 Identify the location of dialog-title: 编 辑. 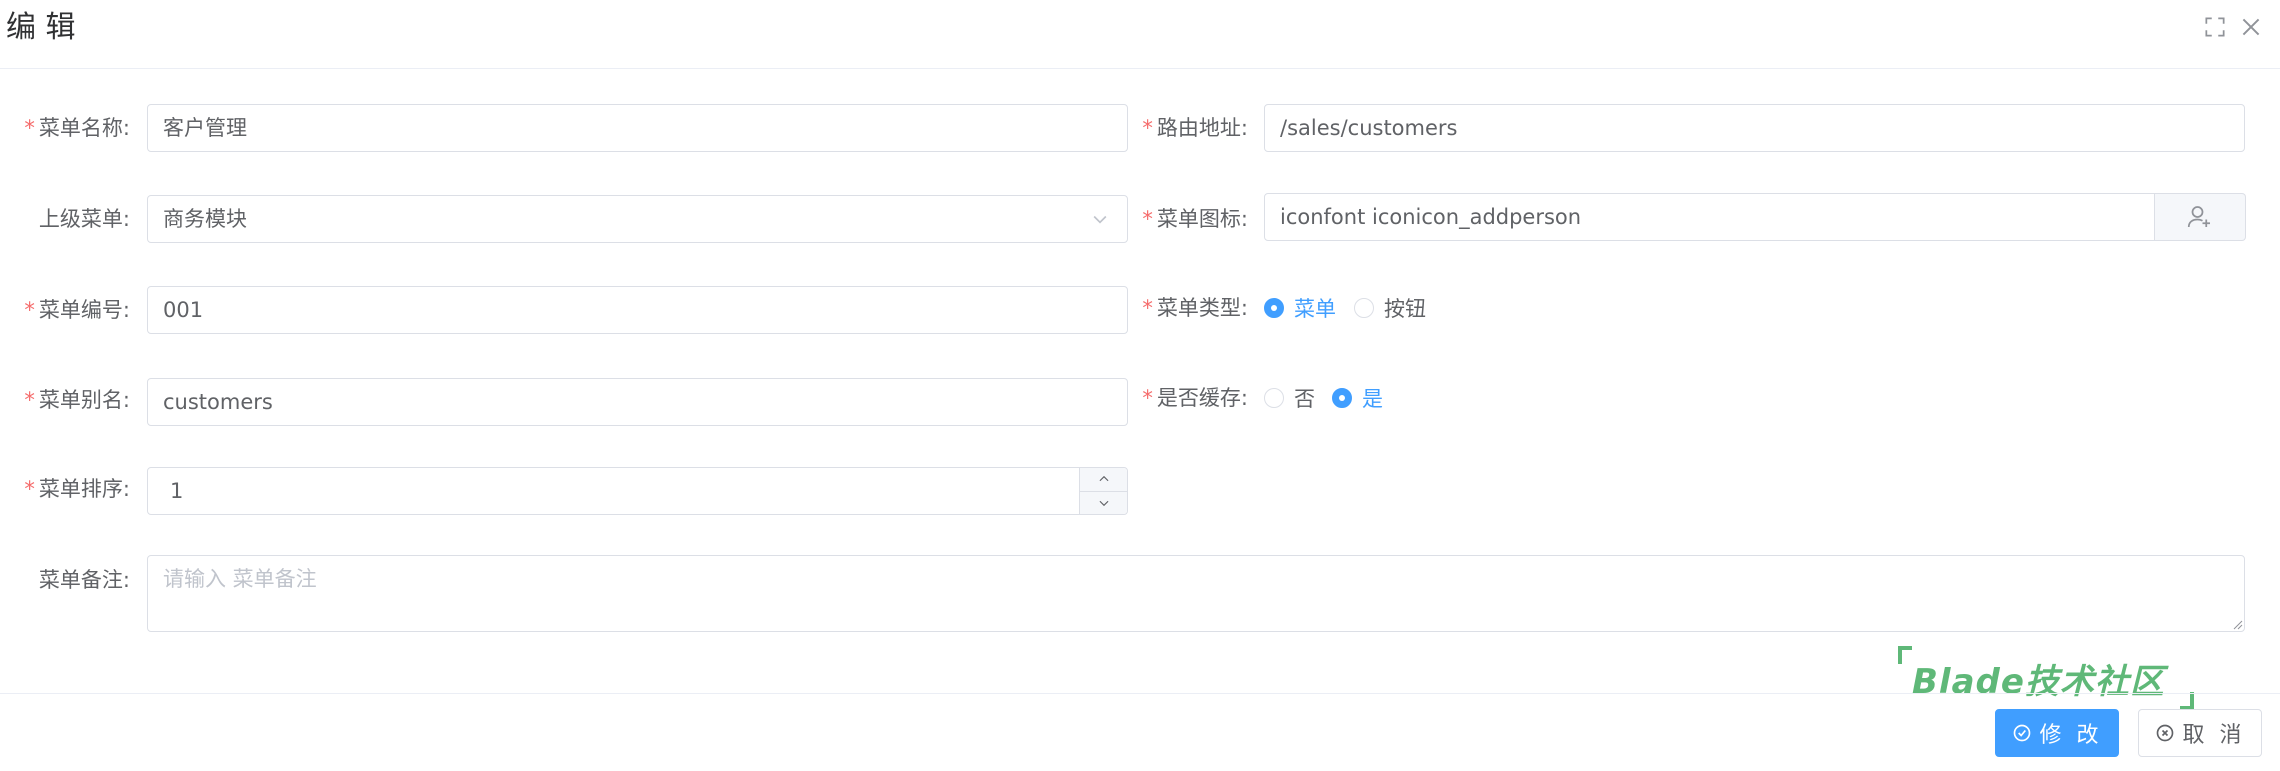
(41, 27).